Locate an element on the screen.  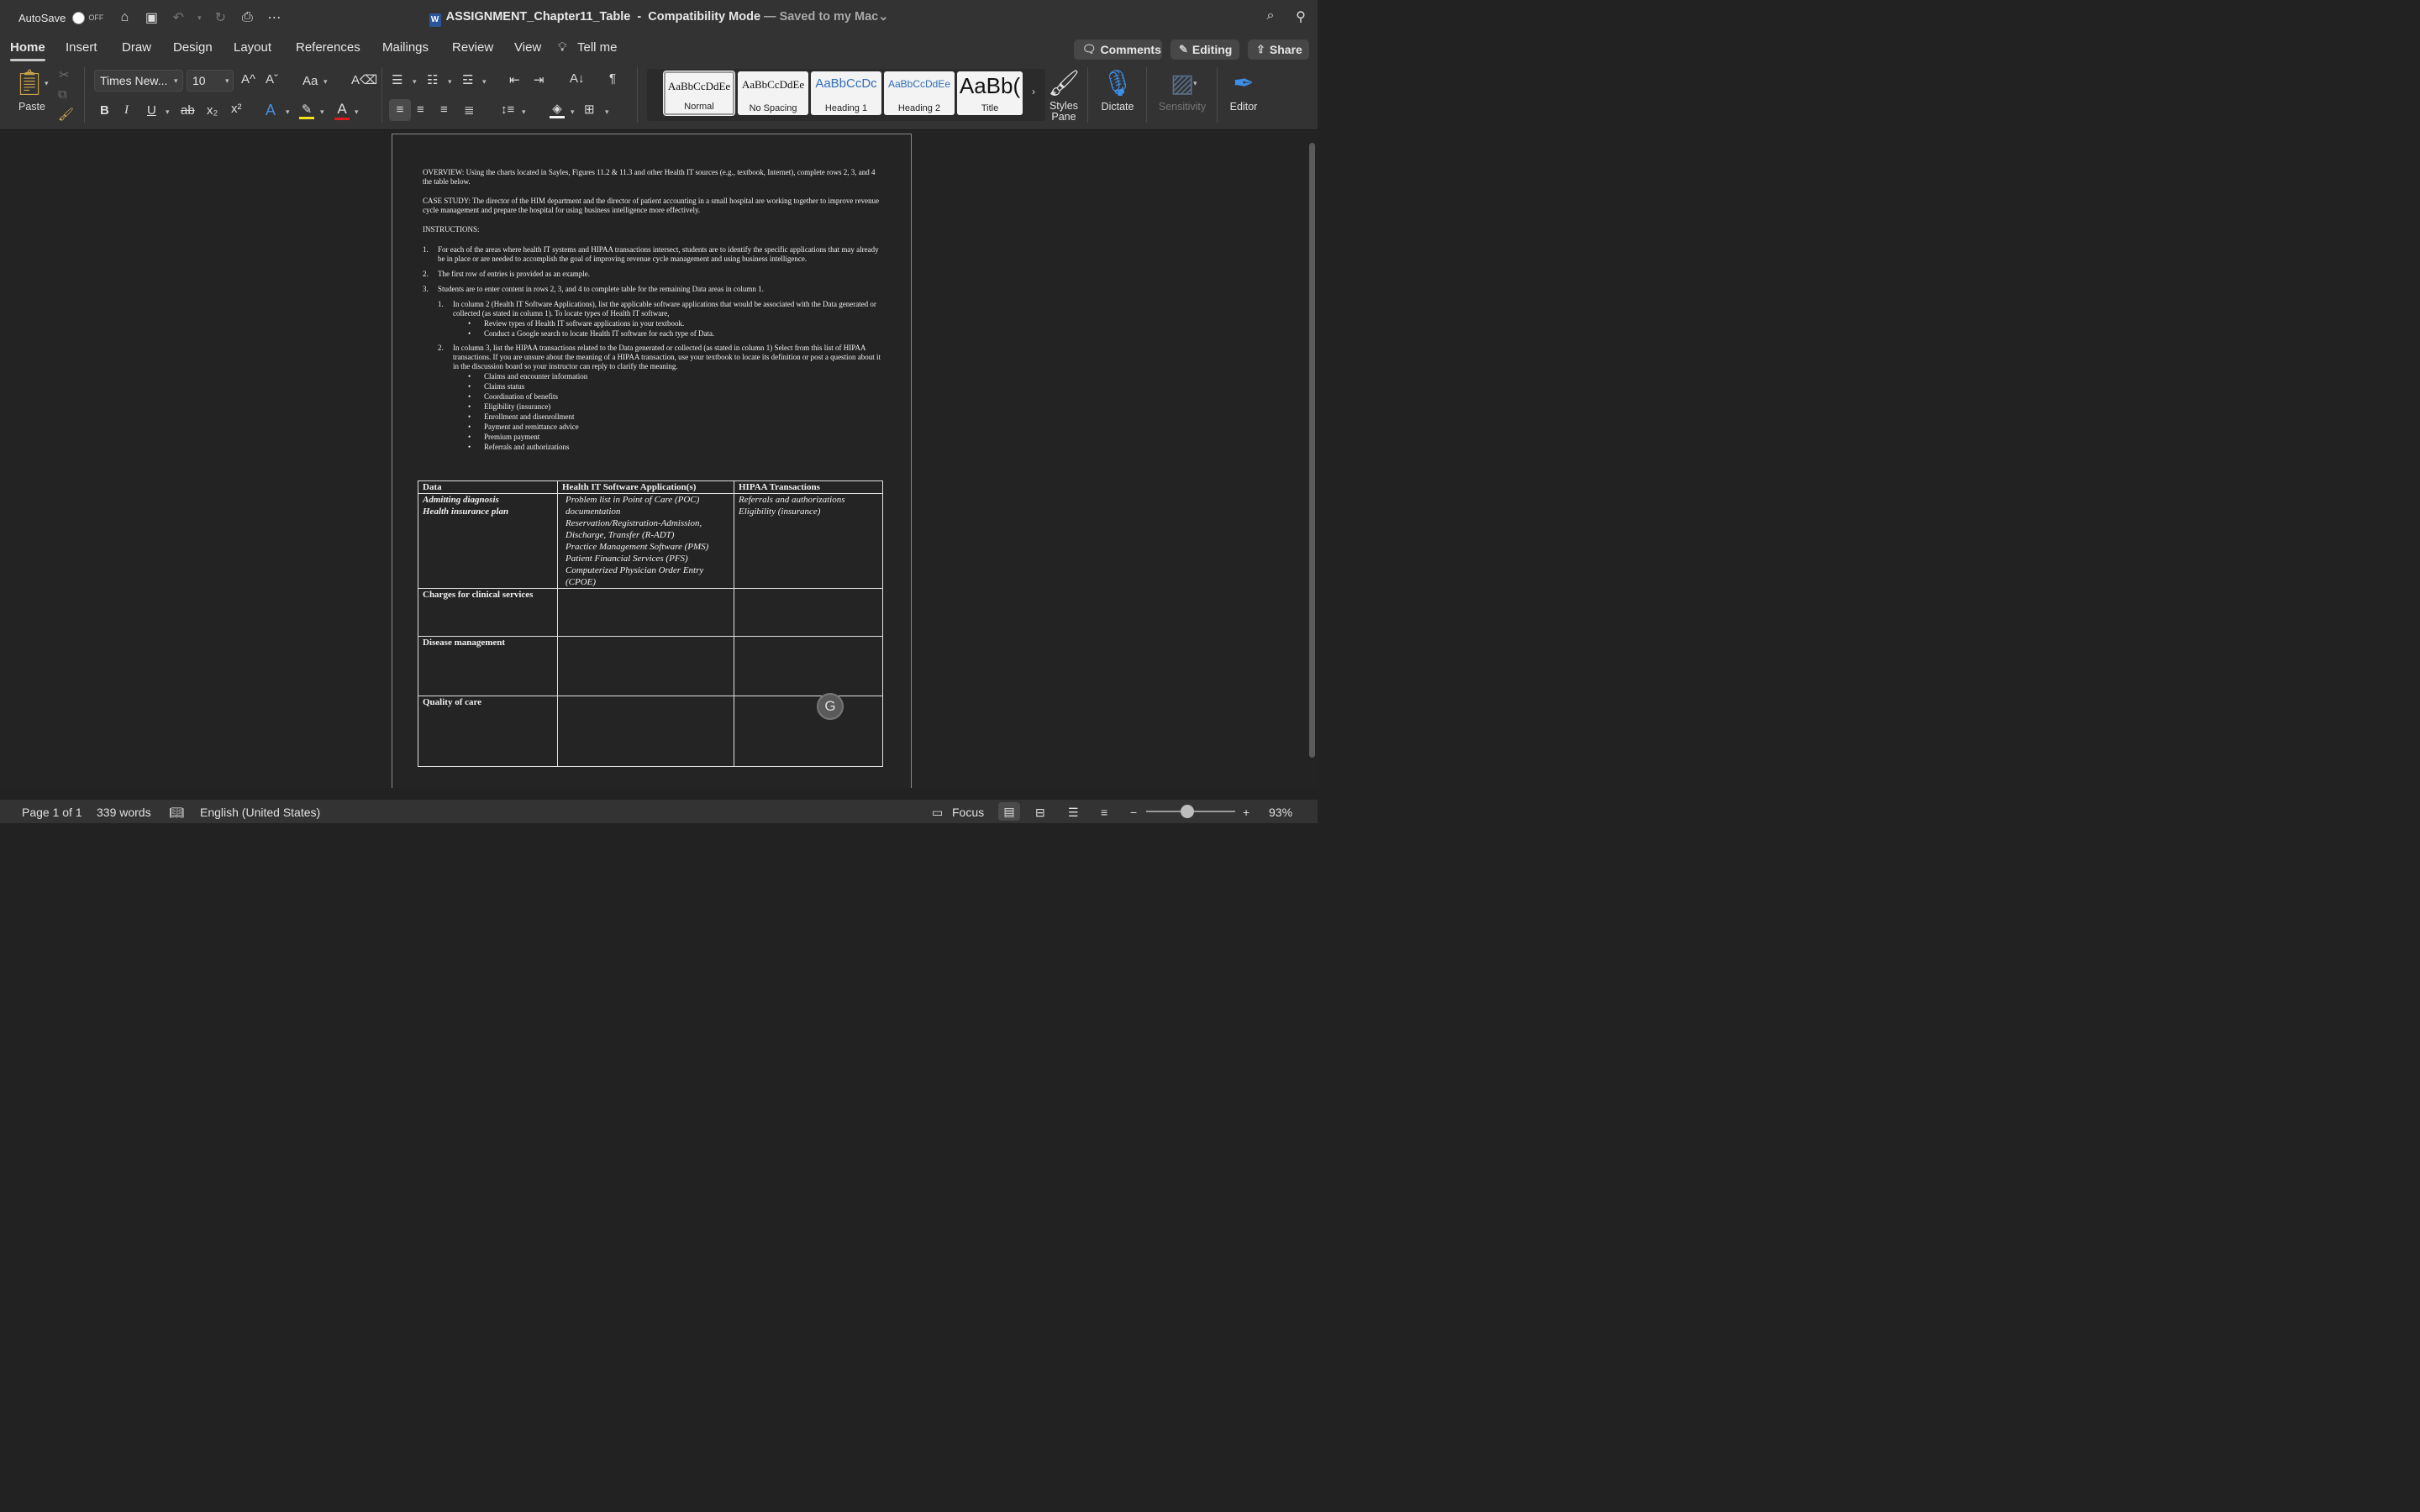
subscript-icon: x₂ is located at coordinates (212, 110).